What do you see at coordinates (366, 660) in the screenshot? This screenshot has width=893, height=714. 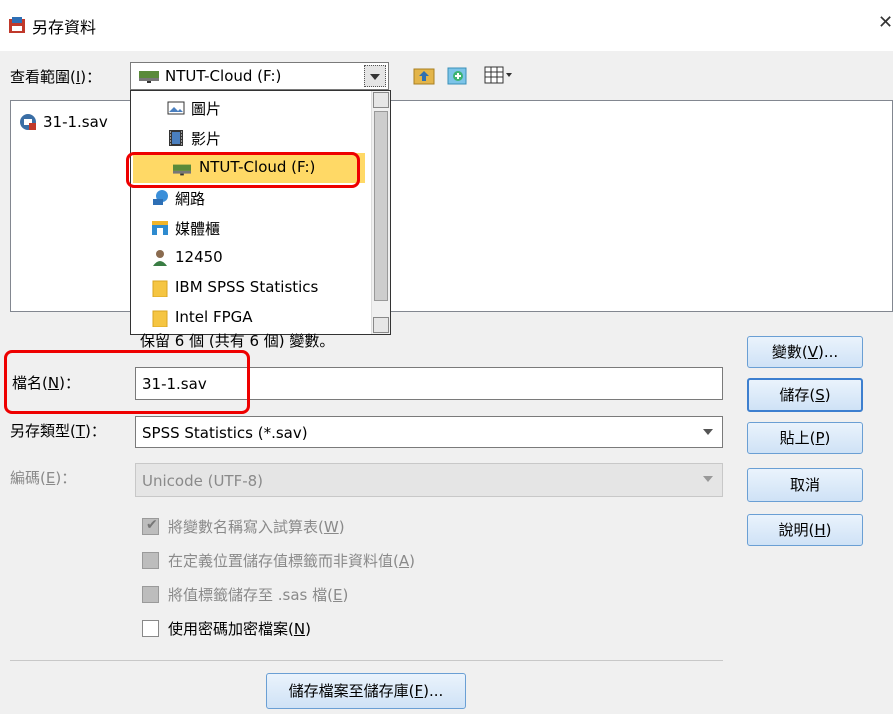 I see `separator` at bounding box center [366, 660].